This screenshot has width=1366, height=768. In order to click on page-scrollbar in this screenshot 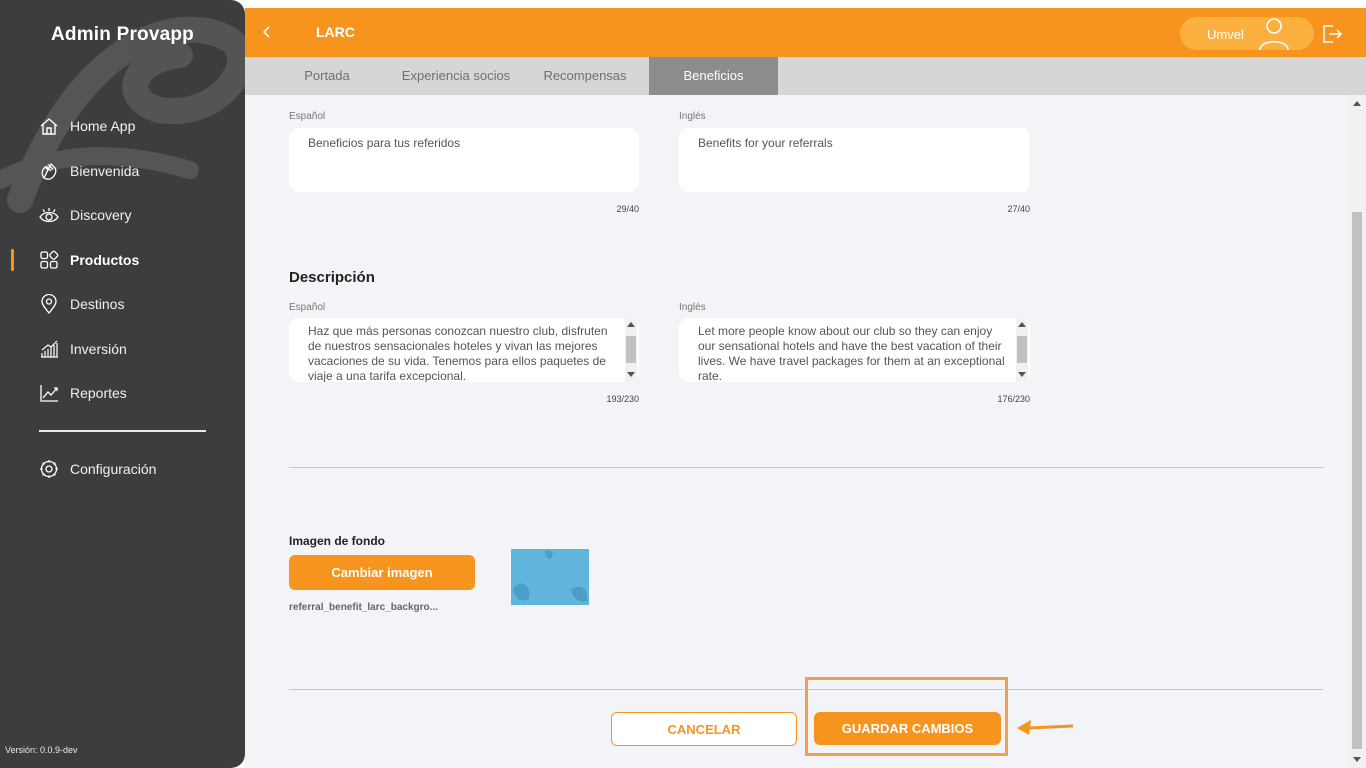, I will do `click(1357, 431)`.